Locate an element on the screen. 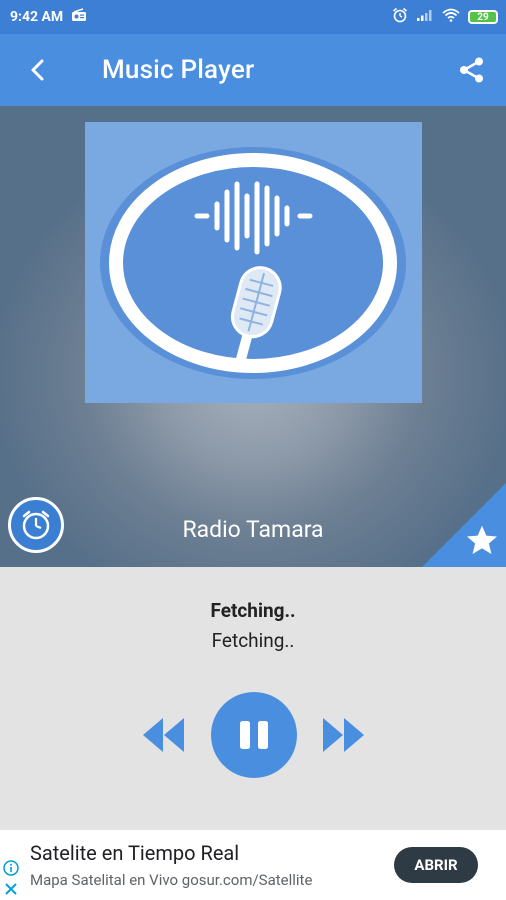 Image resolution: width=506 pixels, height=900 pixels. app-bar: Music Player is located at coordinates (253, 70).